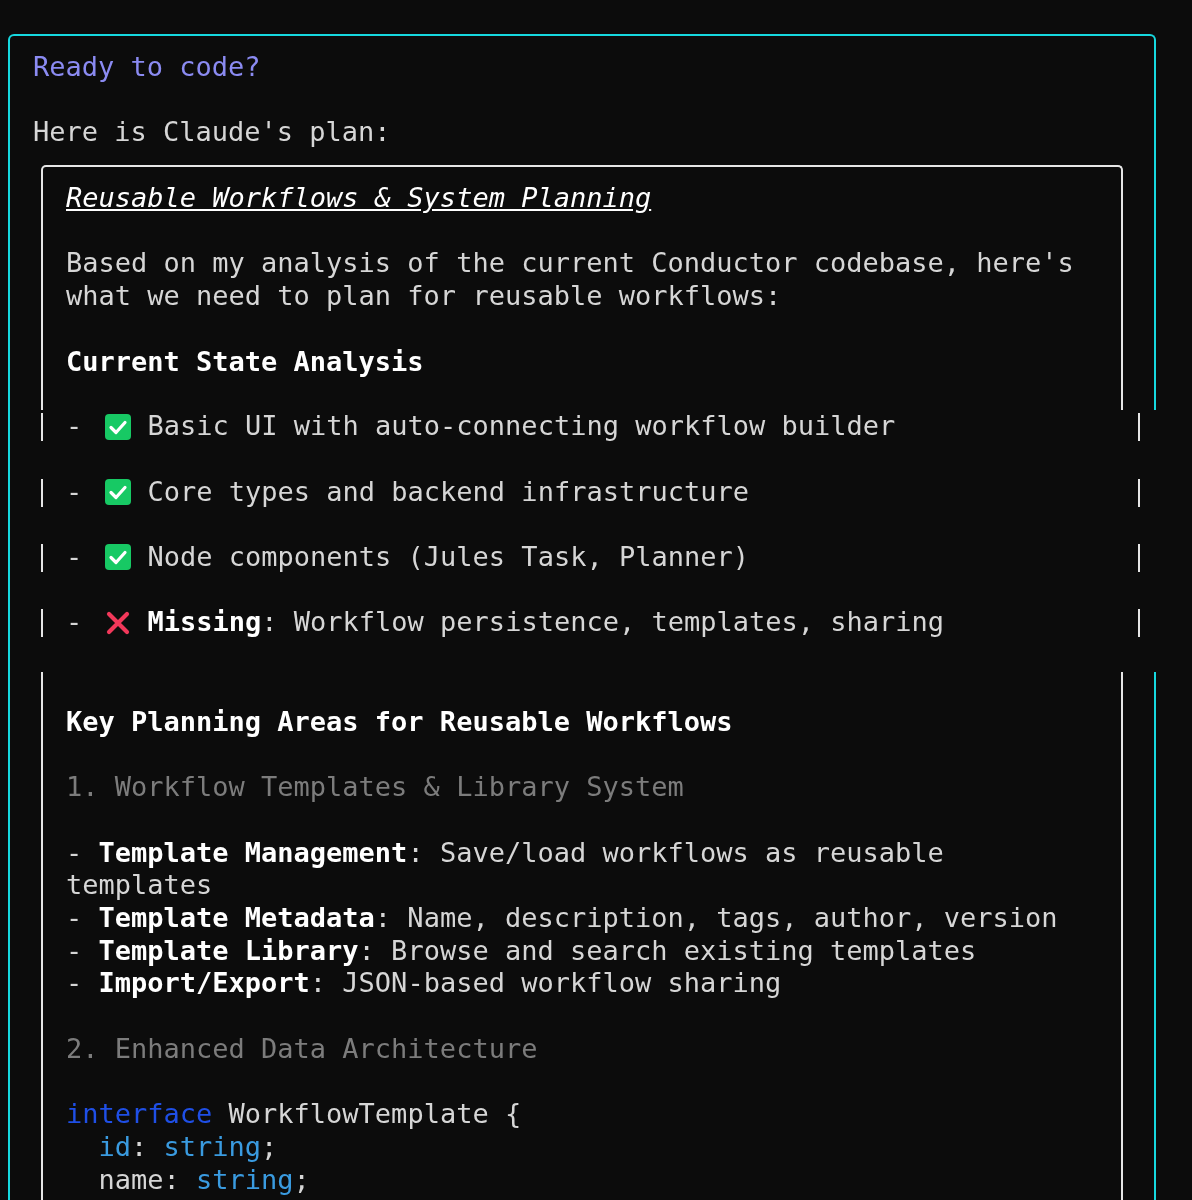  Describe the element at coordinates (359, 198) in the screenshot. I see `plan-title: Reusable Workflows & System Planning` at that location.